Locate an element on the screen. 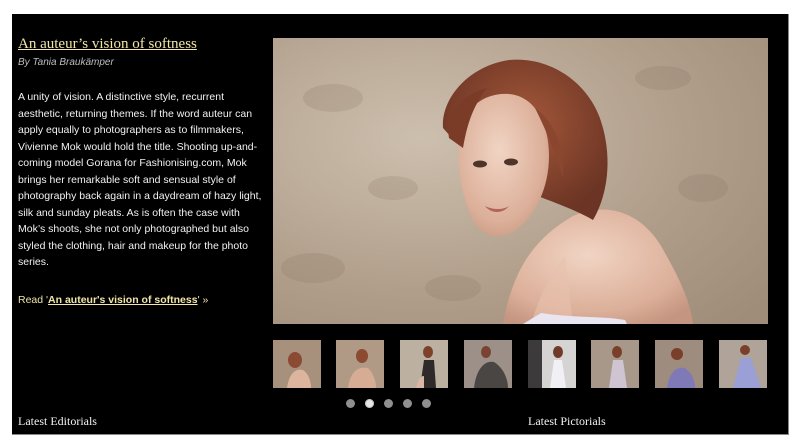 The width and height of the screenshot is (800, 445). read-more: Read 'An auteur's vision of softness' » is located at coordinates (140, 300).